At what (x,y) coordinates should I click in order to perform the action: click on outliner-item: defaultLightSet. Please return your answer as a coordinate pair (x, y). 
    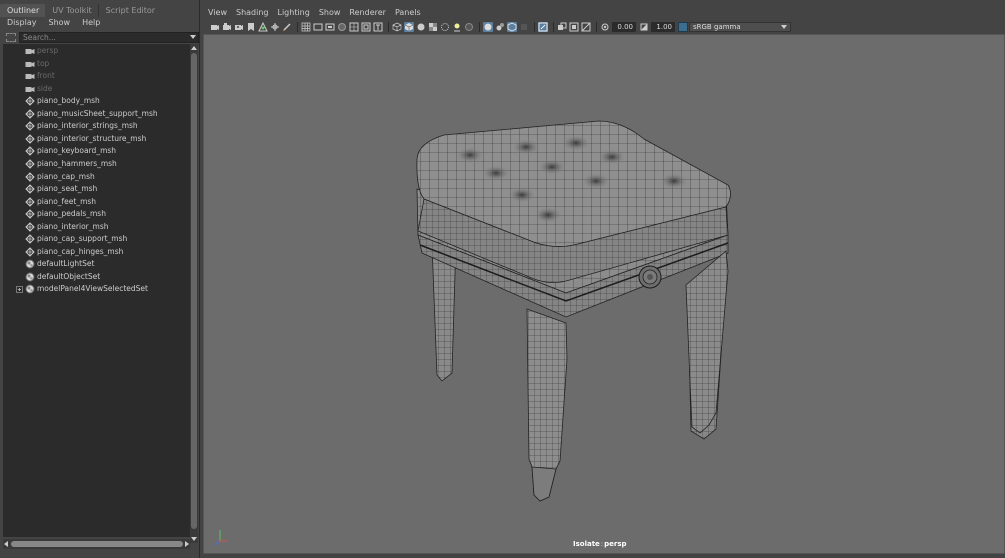
    Looking at the image, I should click on (96, 264).